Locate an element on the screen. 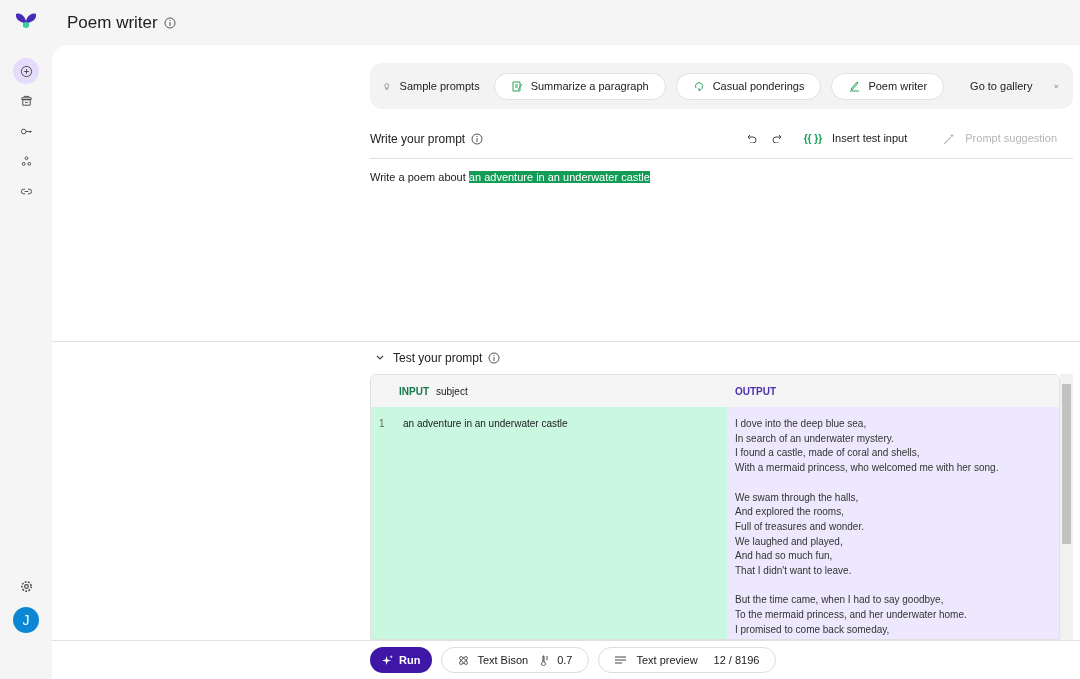  page-title: Poem writer is located at coordinates (112, 22).